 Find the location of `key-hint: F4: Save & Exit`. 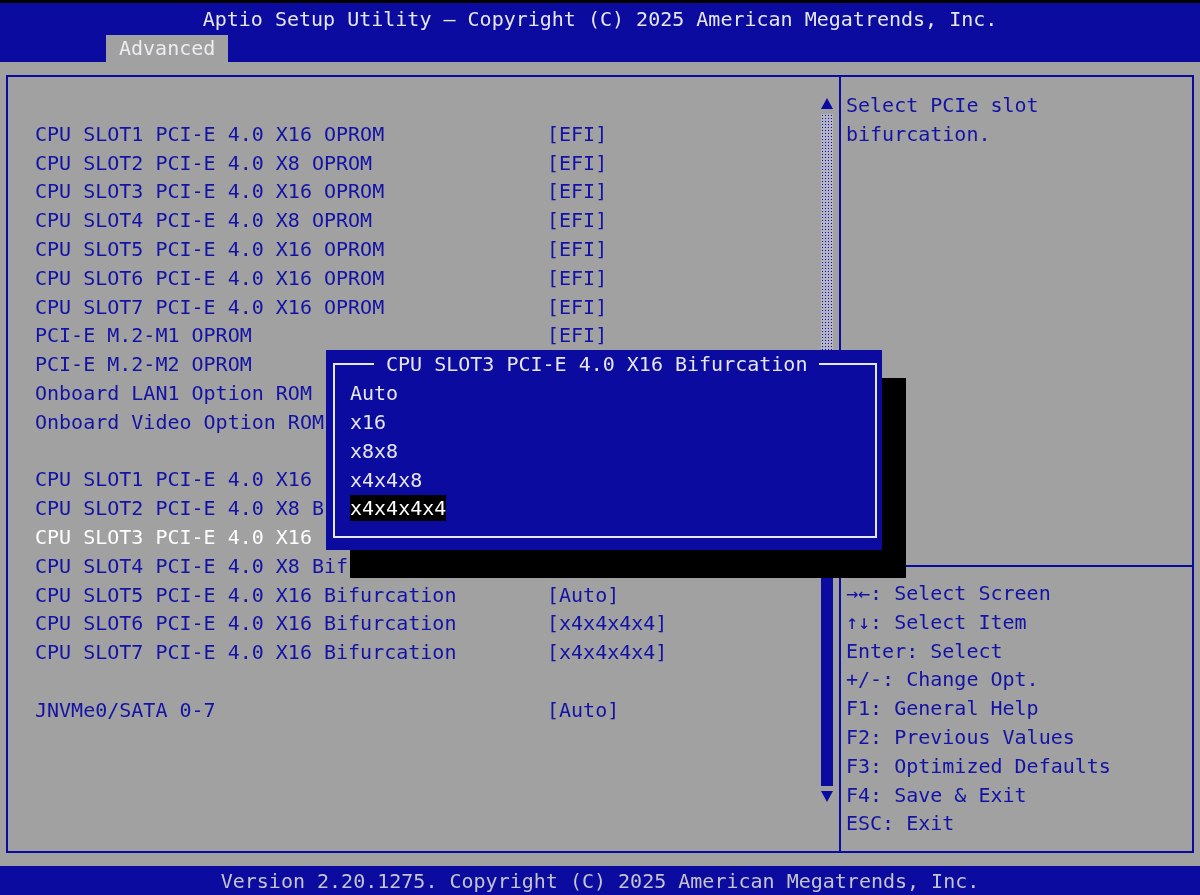

key-hint: F4: Save & Exit is located at coordinates (936, 795).